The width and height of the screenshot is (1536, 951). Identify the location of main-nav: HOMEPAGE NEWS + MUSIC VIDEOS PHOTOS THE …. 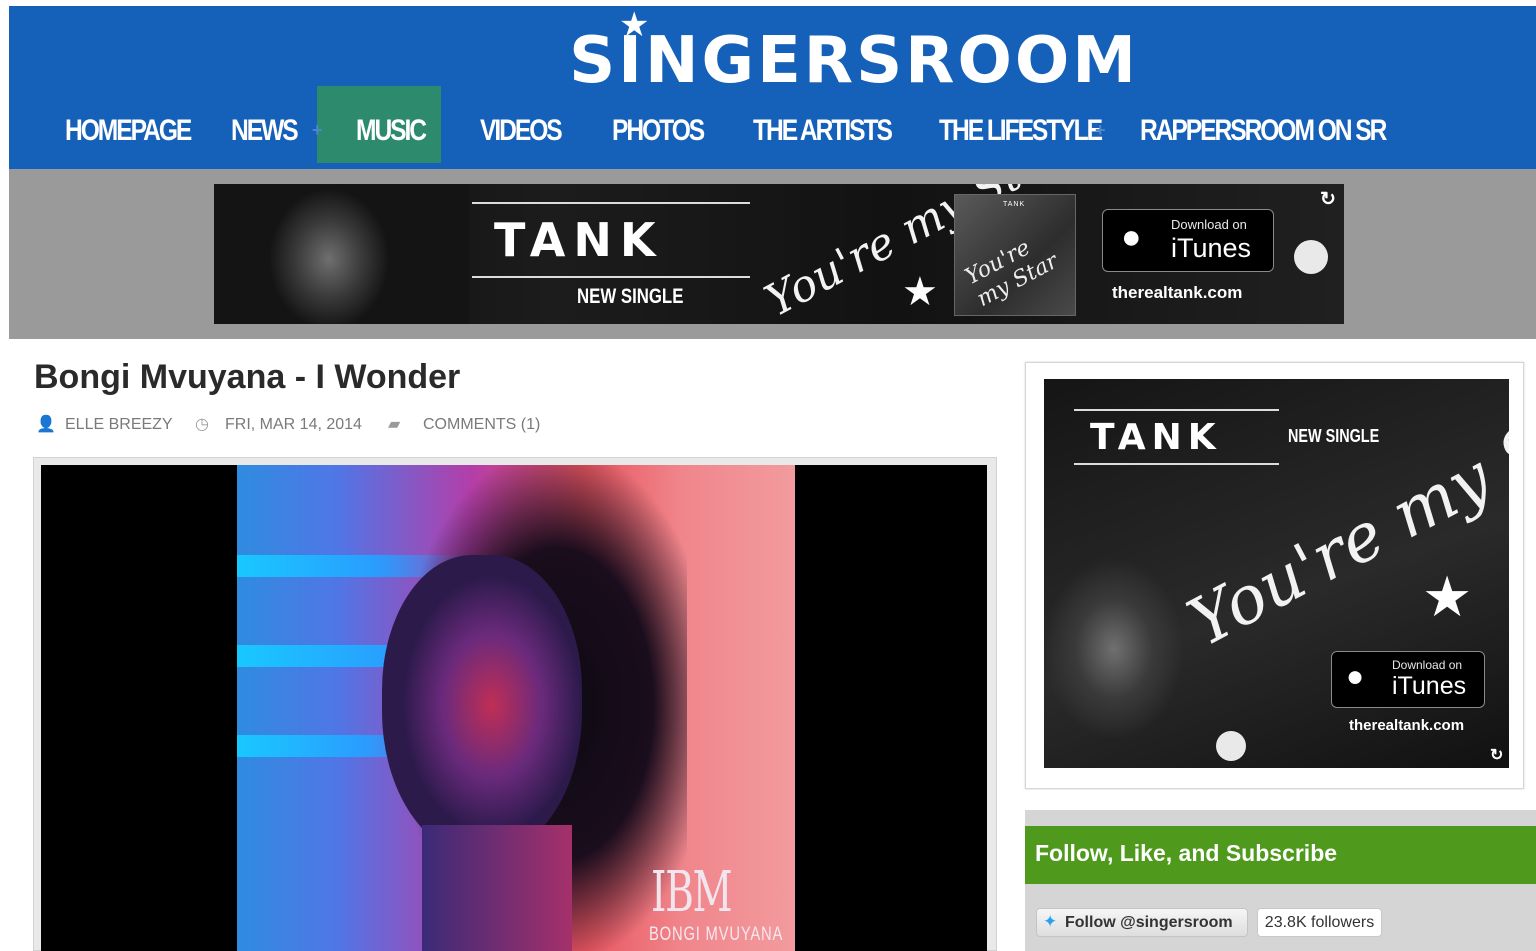
(772, 130).